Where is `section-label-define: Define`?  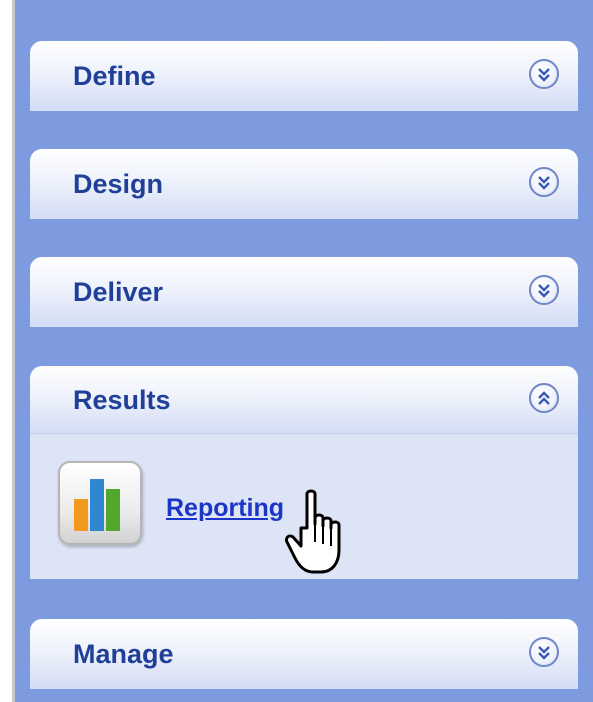 section-label-define: Define is located at coordinates (114, 75).